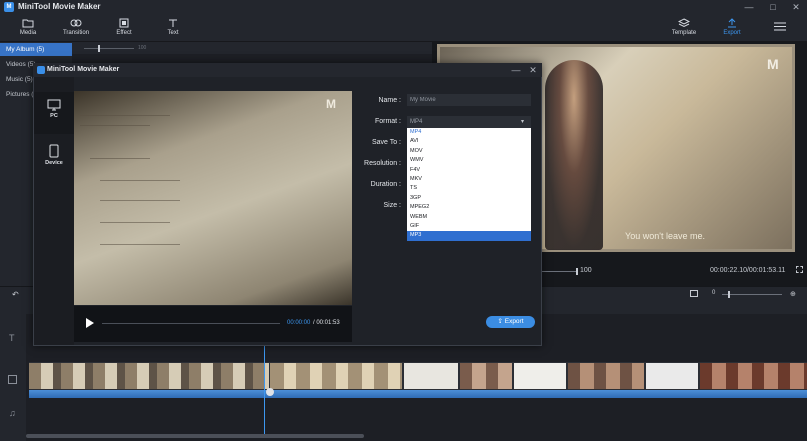  Describe the element at coordinates (59, 6) in the screenshot. I see `app-title: MiniTool Movie Maker` at that location.